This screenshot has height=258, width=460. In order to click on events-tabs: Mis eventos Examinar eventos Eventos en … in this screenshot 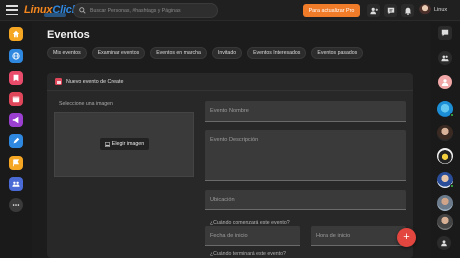, I will do `click(205, 53)`.